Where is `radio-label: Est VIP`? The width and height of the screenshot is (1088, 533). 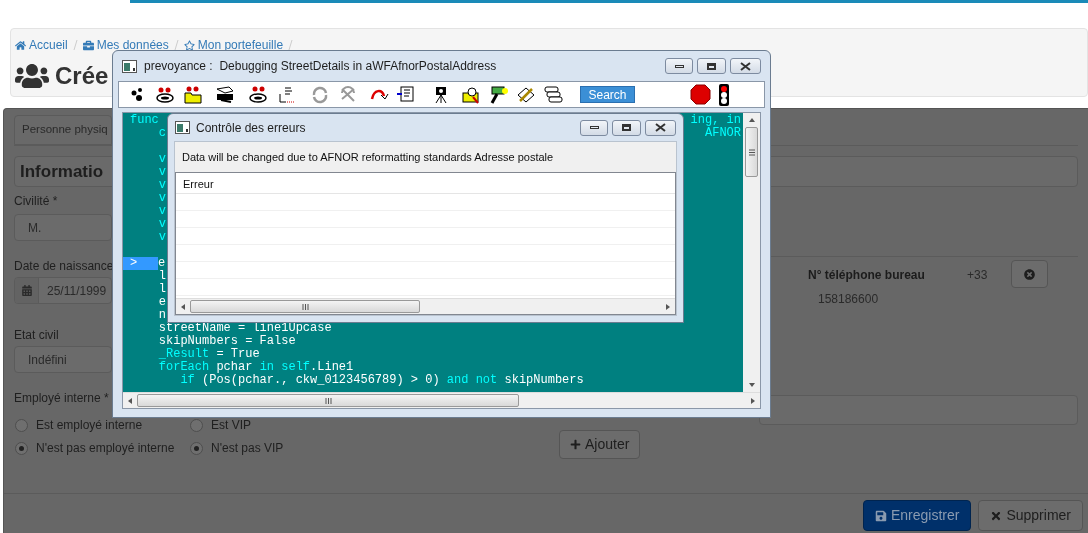
radio-label: Est VIP is located at coordinates (231, 425).